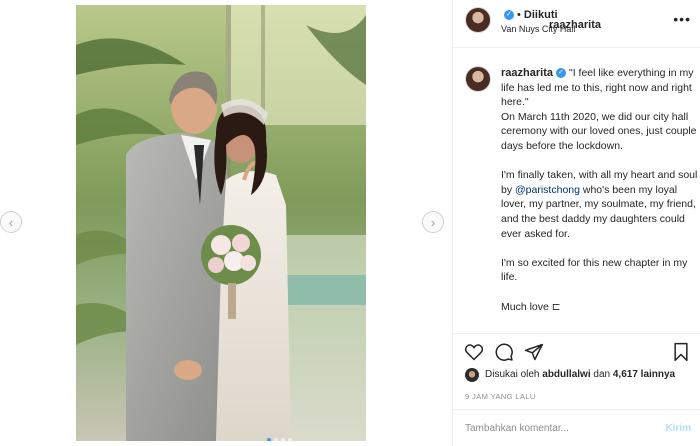 The image size is (700, 446). I want to click on chevron-right-icon: ›, so click(433, 222).